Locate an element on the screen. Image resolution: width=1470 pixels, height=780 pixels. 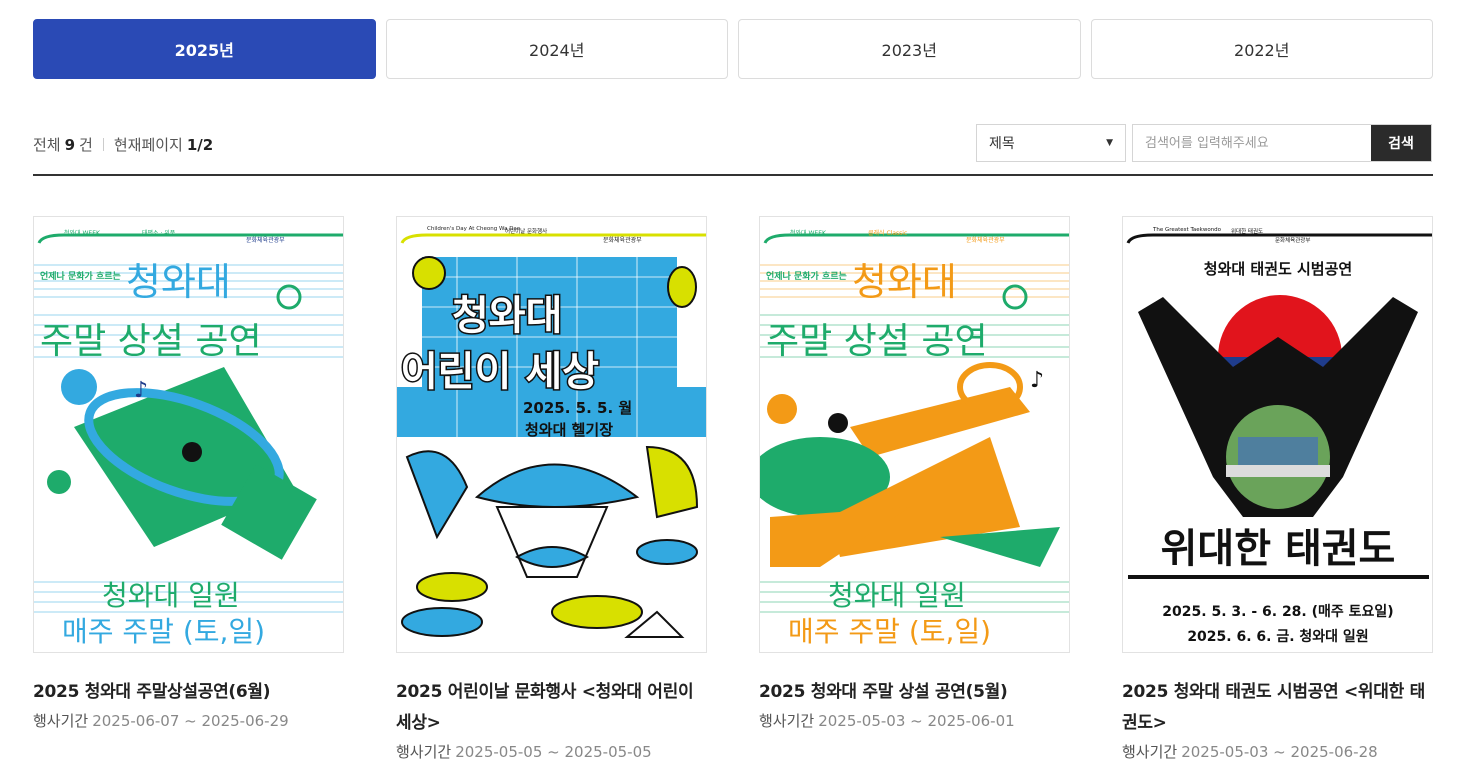
event-period: 행사기간 2025-05-03 ~ 2025-06-28 is located at coordinates (1277, 751).